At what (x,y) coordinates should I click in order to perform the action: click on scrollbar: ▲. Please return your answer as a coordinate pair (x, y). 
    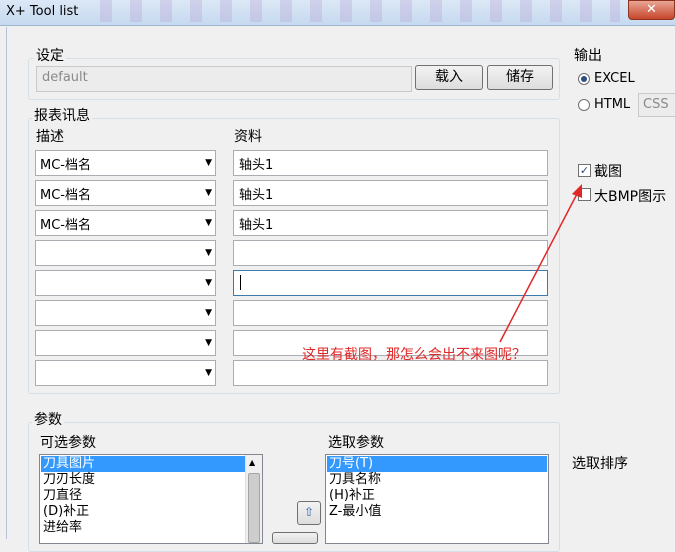
    Looking at the image, I should click on (253, 499).